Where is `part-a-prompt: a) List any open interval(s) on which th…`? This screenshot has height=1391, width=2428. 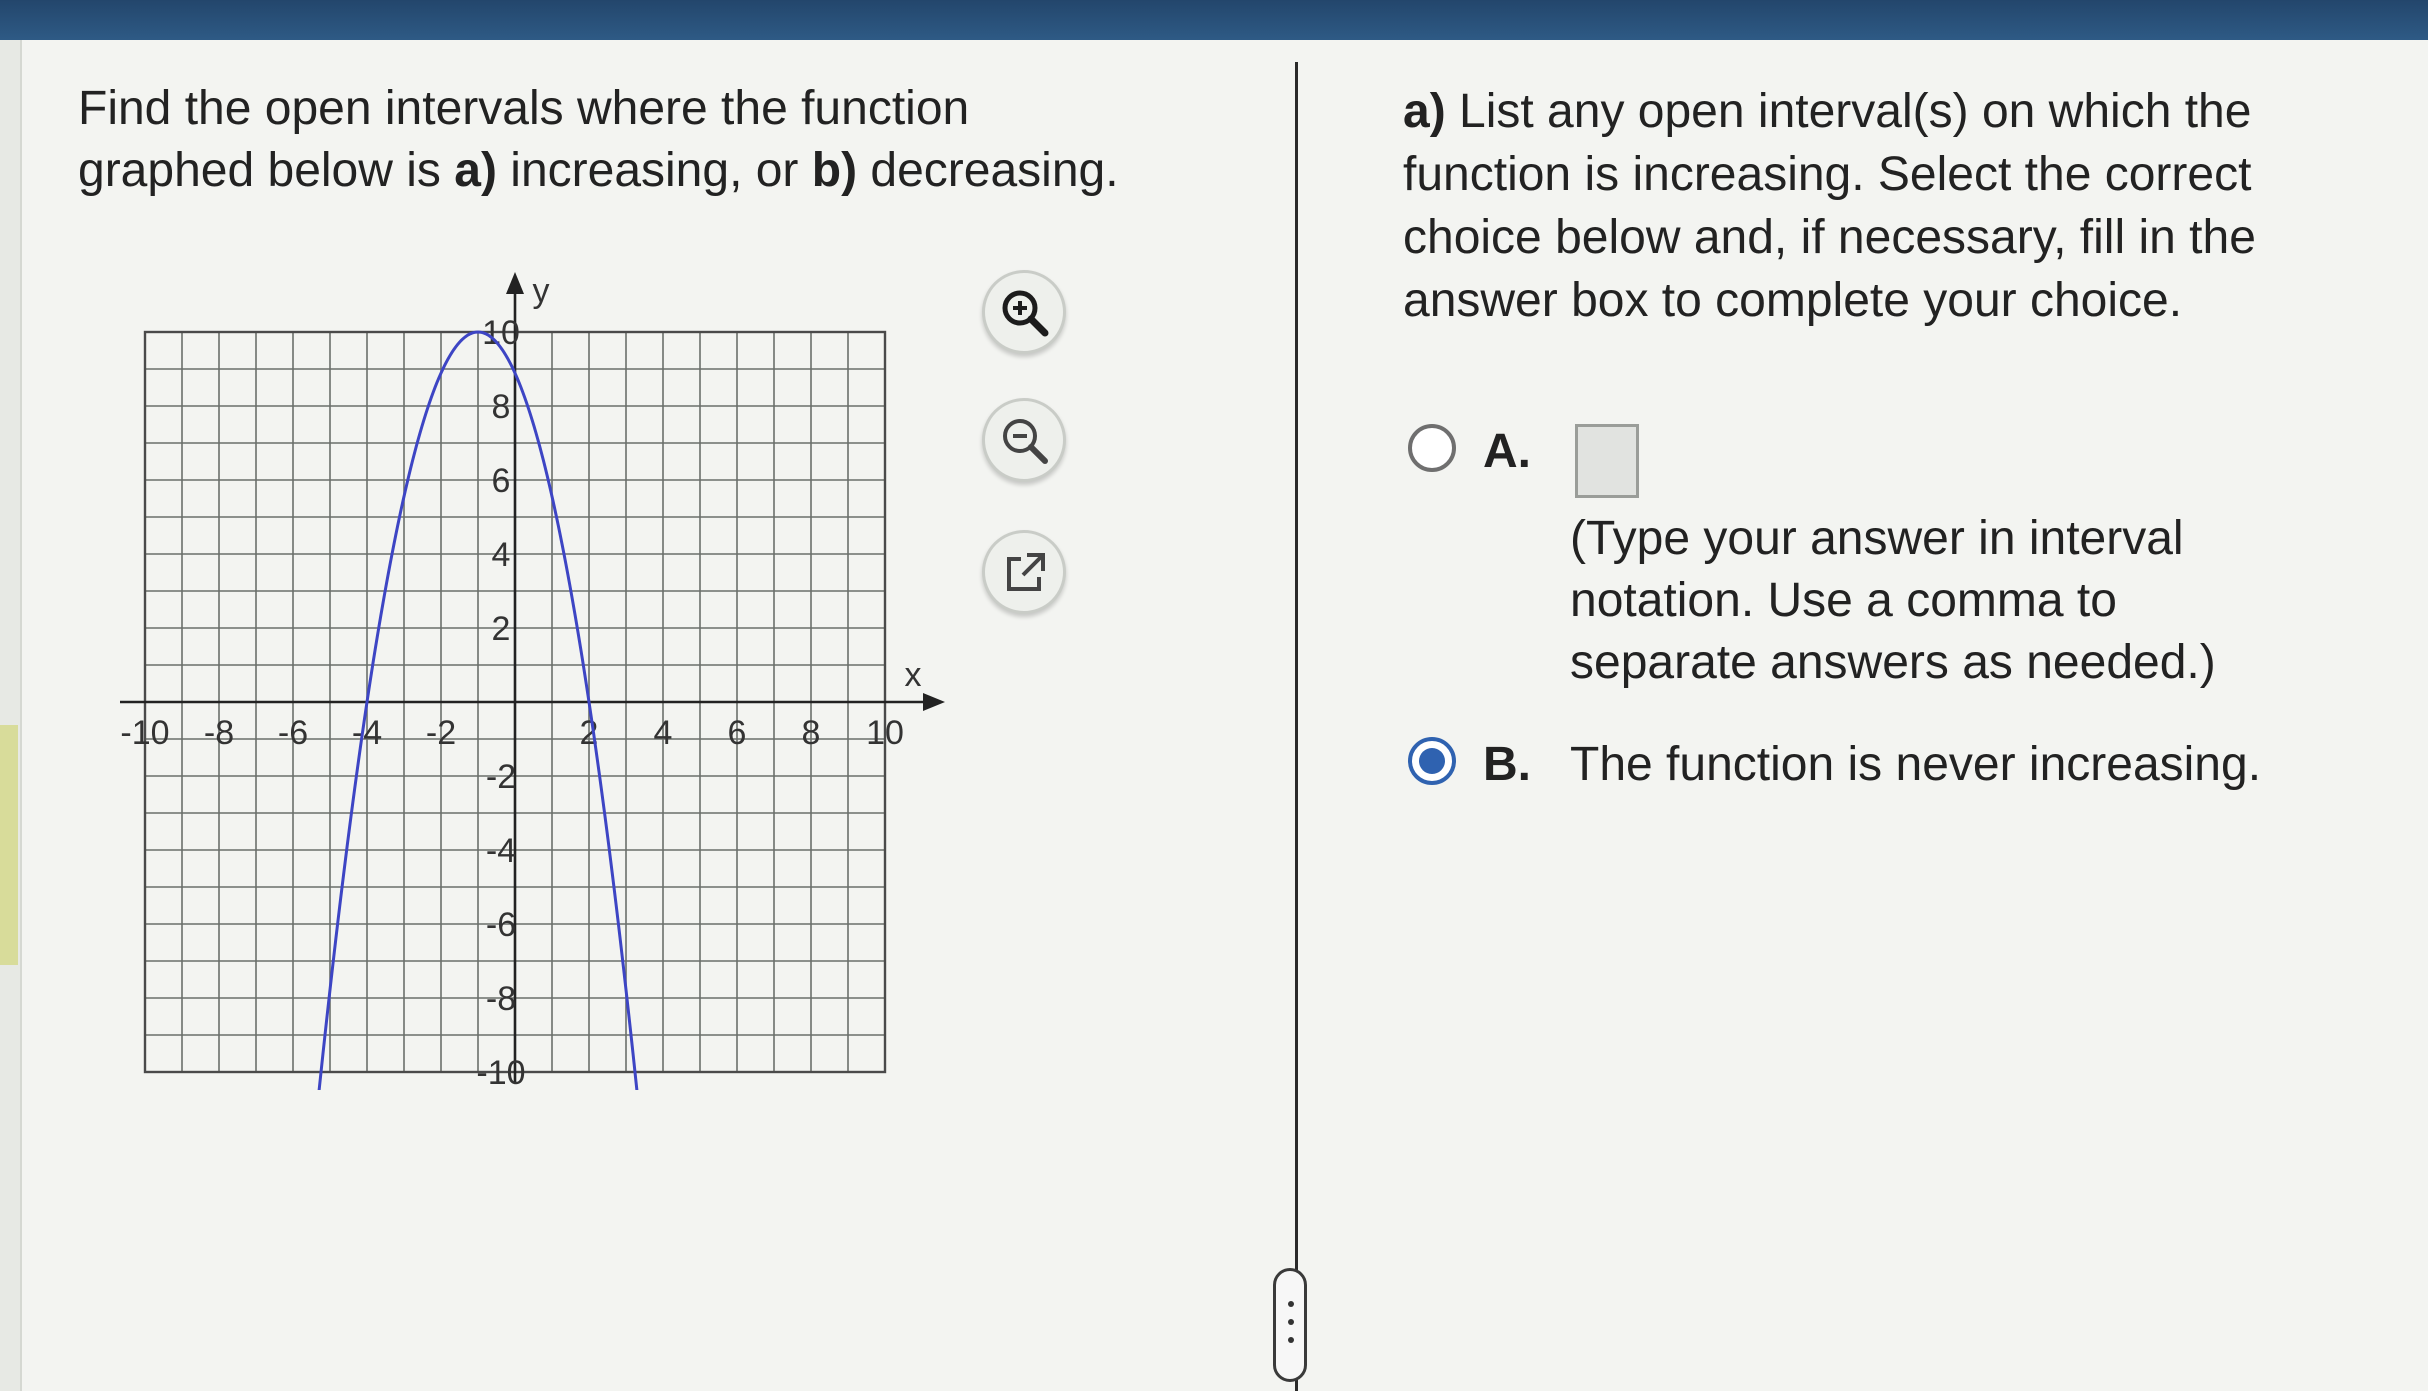
part-a-prompt: a) List any open interval(s) on which th… is located at coordinates (1878, 206).